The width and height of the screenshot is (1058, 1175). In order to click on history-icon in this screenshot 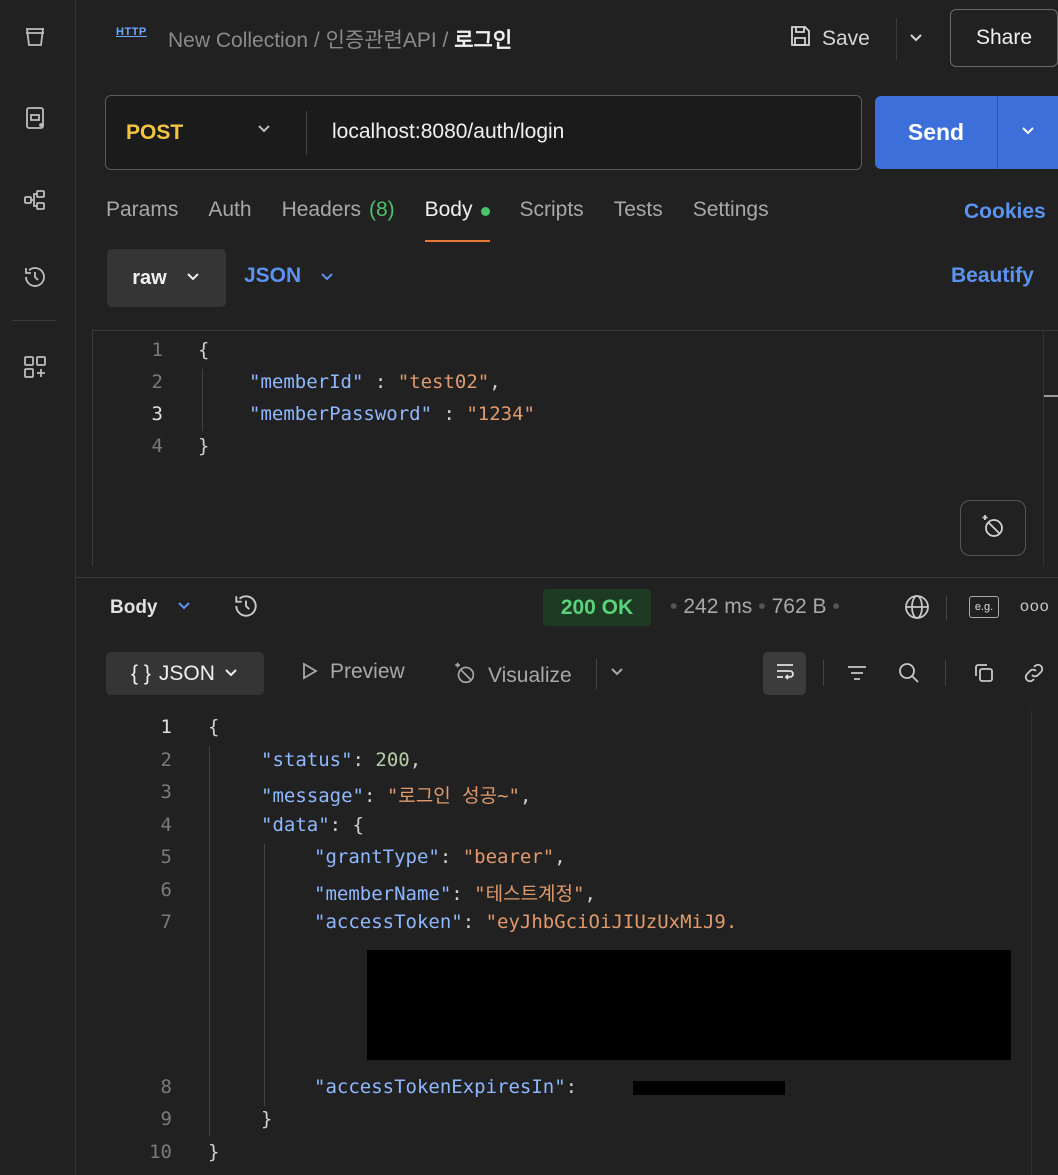, I will do `click(35, 277)`.